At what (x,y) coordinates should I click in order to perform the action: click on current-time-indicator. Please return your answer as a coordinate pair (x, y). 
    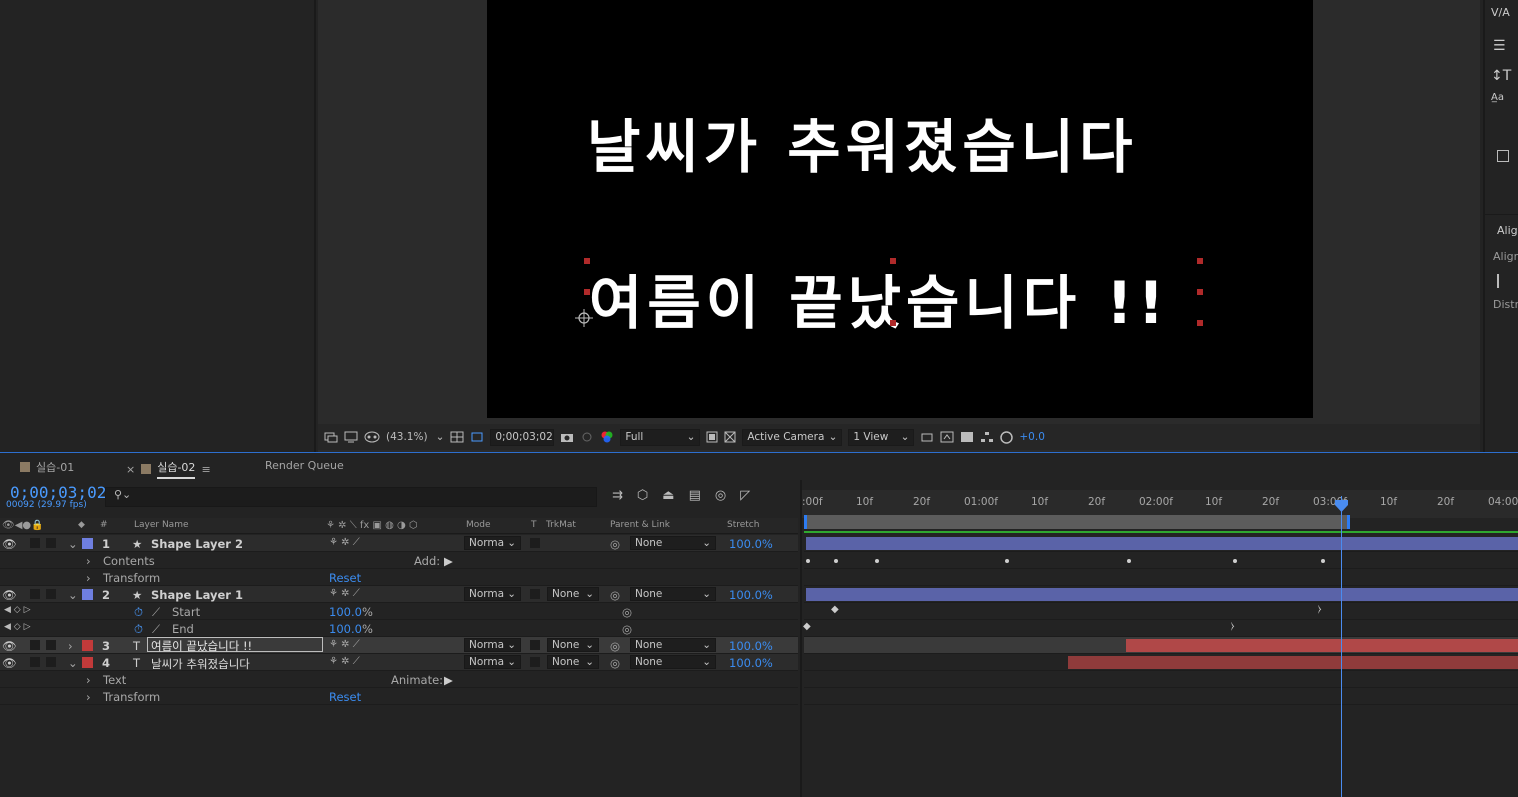
    Looking at the image, I should click on (1341, 646).